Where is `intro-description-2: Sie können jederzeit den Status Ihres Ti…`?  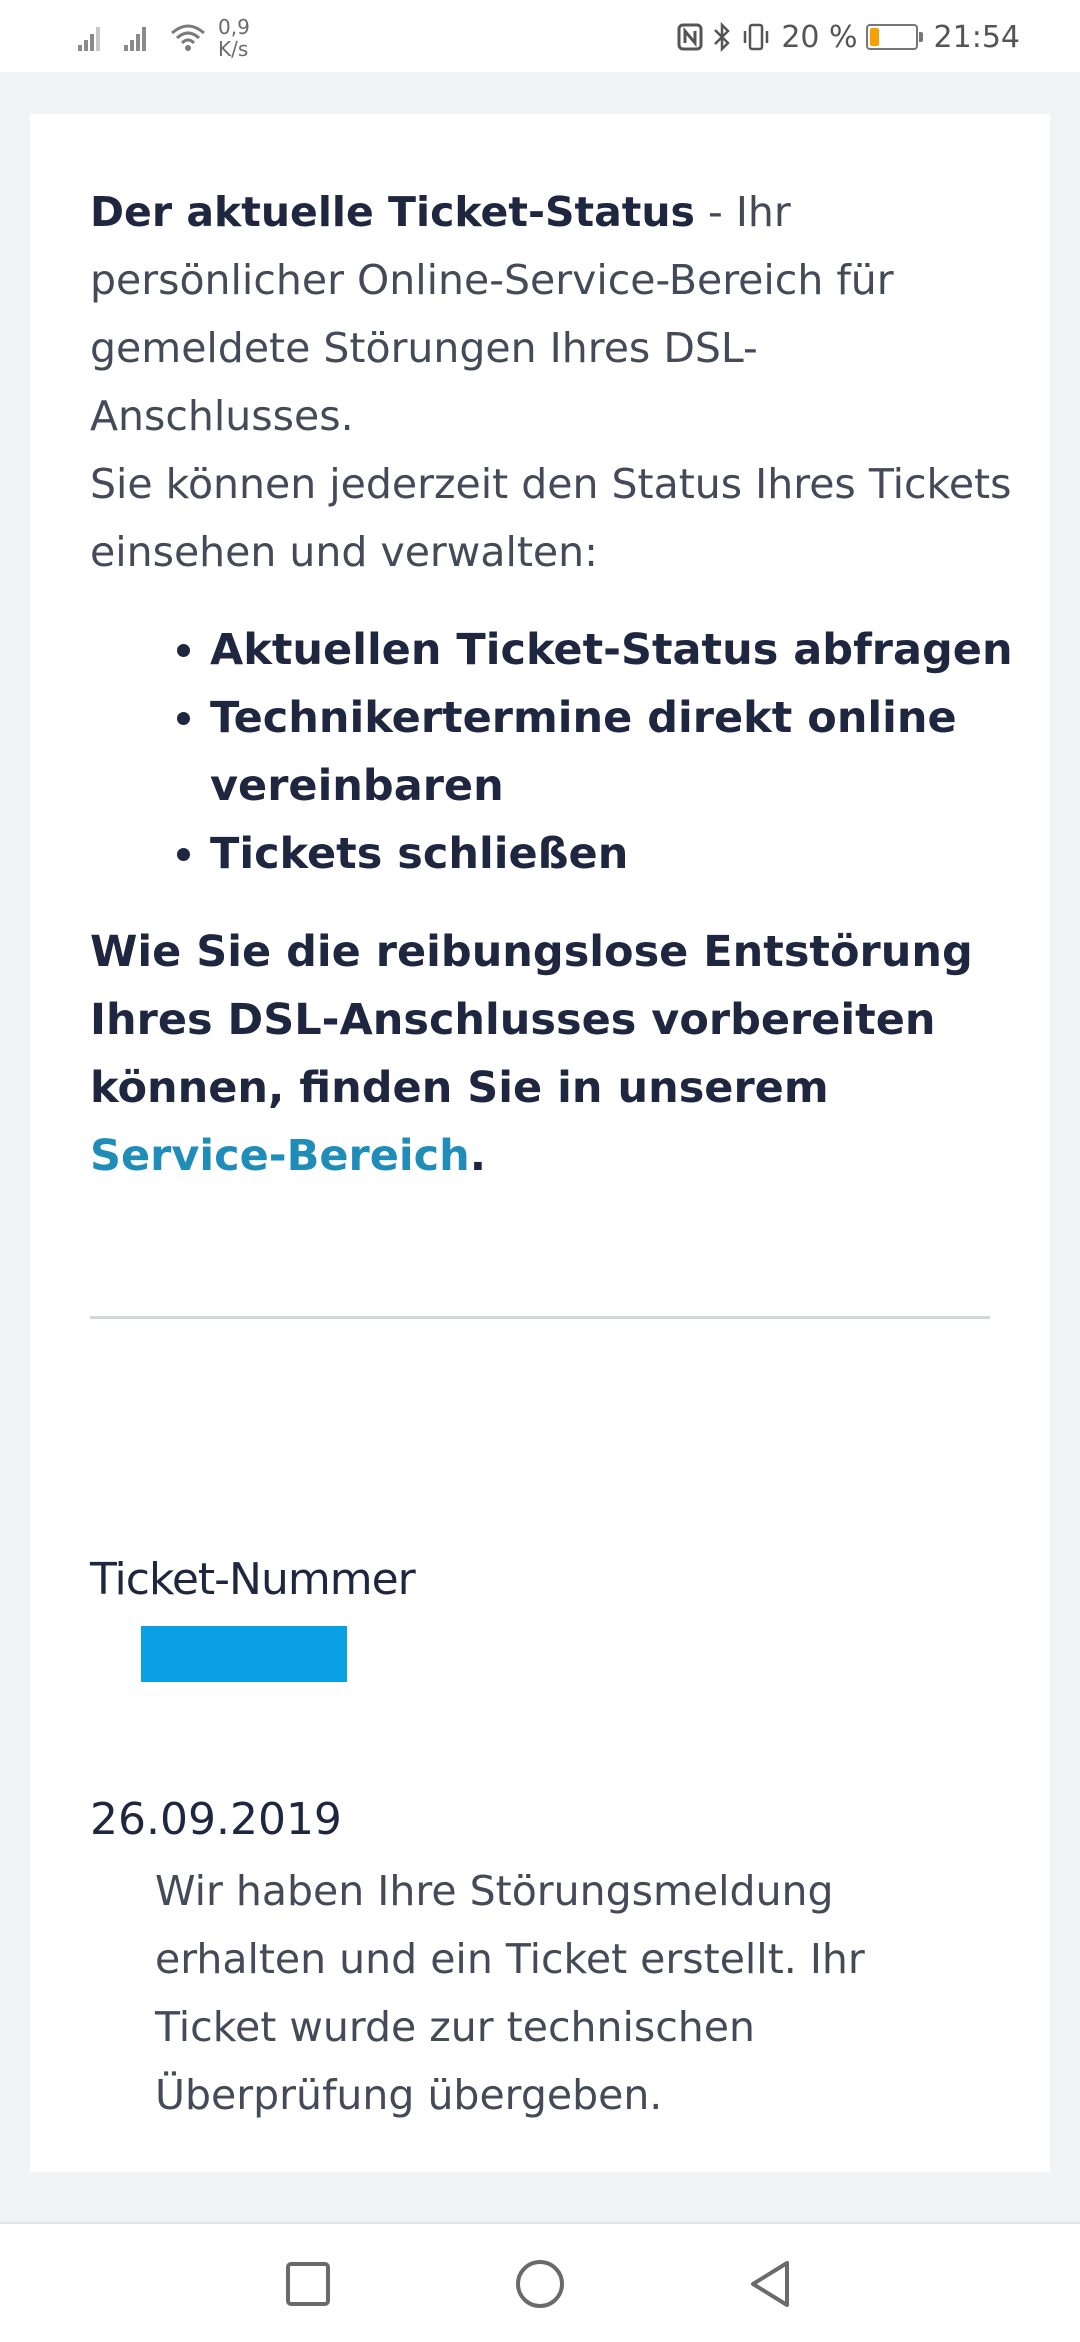
intro-description-2: Sie können jederzeit den Status Ihres Ti… is located at coordinates (551, 518).